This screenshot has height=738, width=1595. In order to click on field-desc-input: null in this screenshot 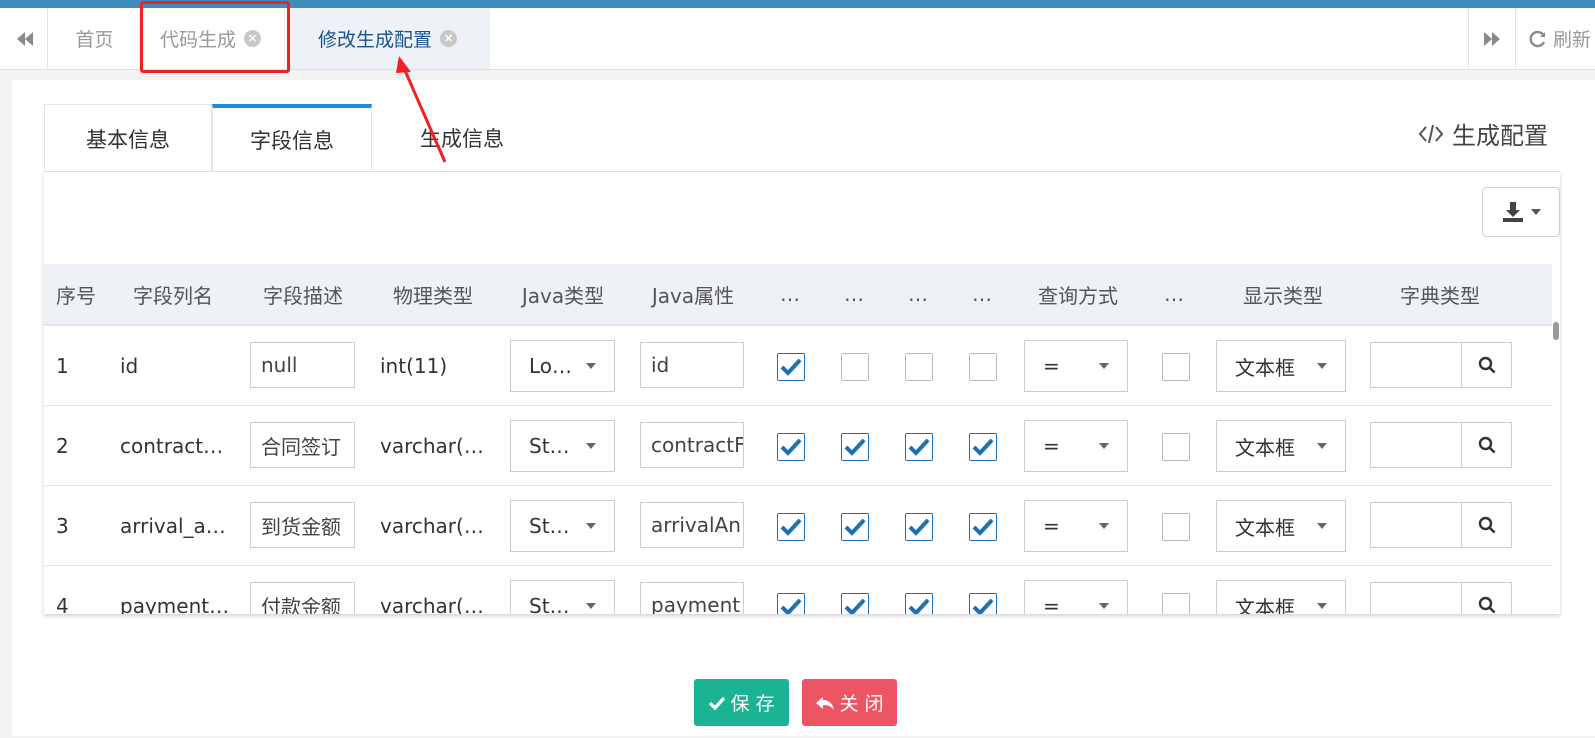, I will do `click(302, 365)`.